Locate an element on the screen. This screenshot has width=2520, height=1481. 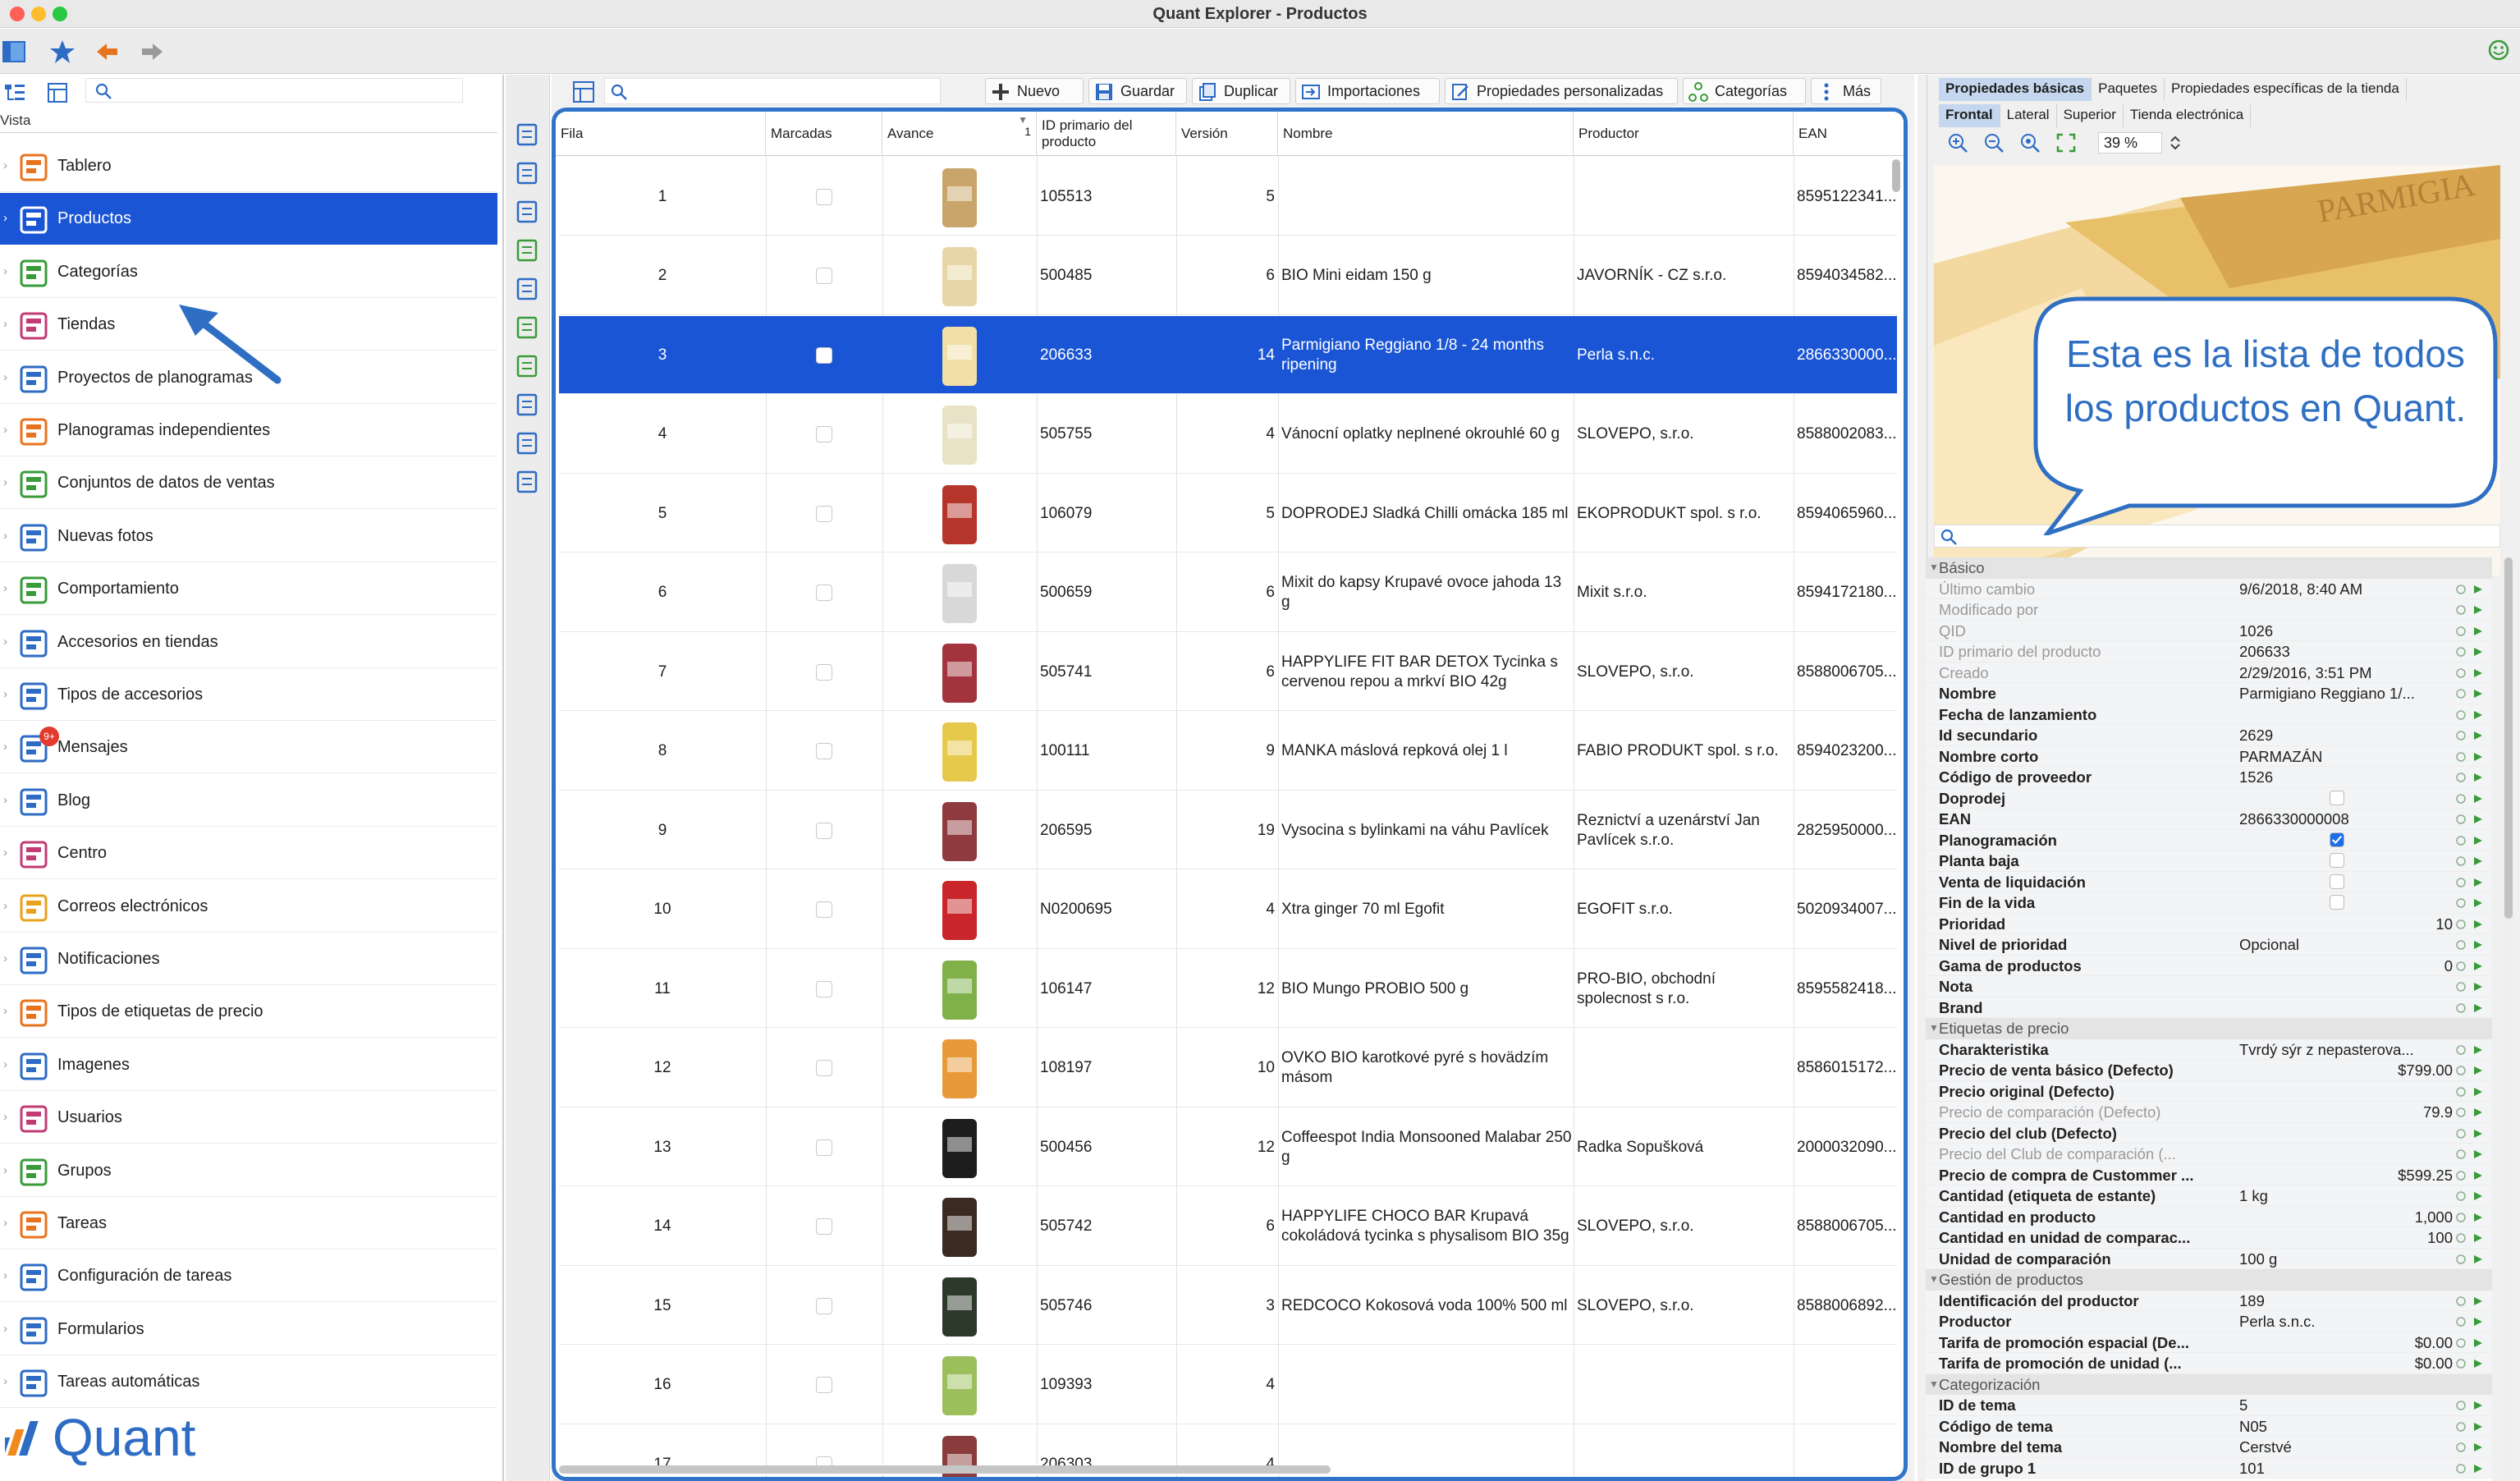
navigation-search-input is located at coordinates (274, 90).